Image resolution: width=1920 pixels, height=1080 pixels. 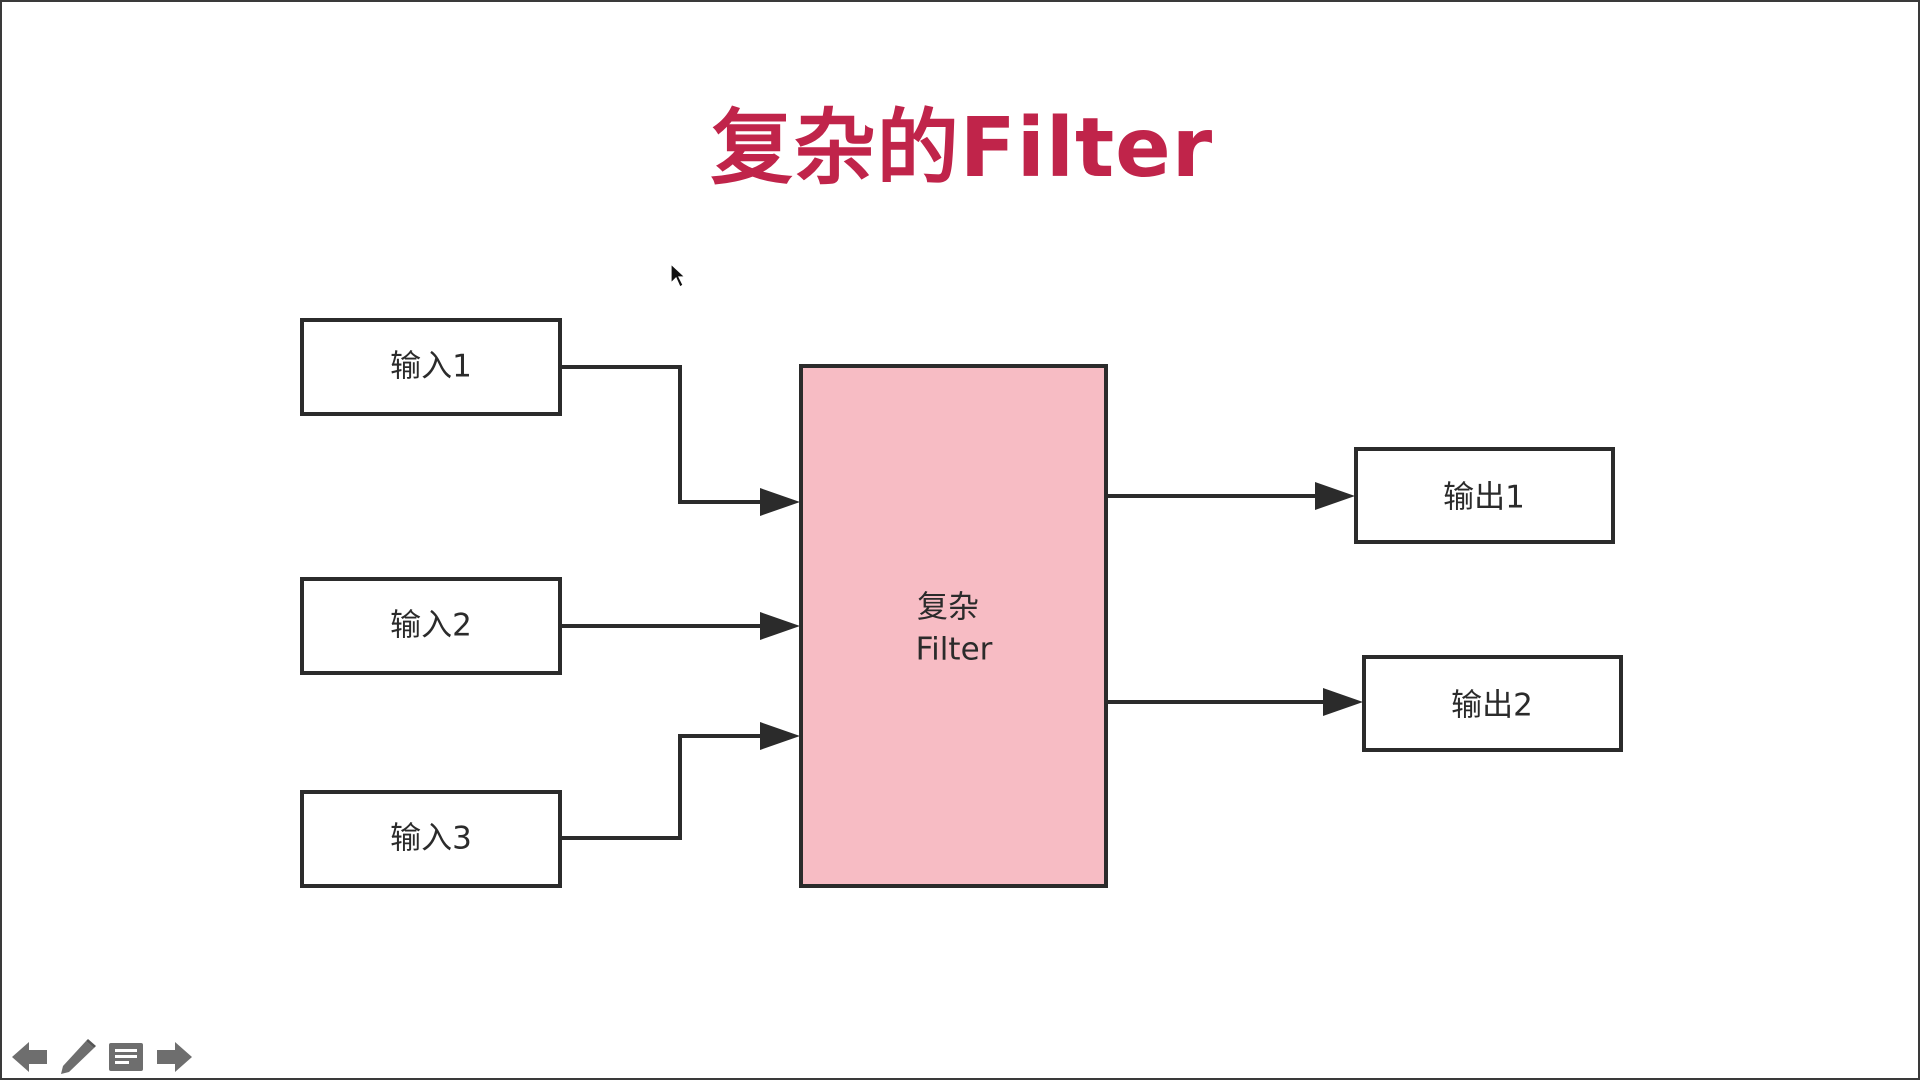 I want to click on node-output-2: 输出2, so click(x=1492, y=703).